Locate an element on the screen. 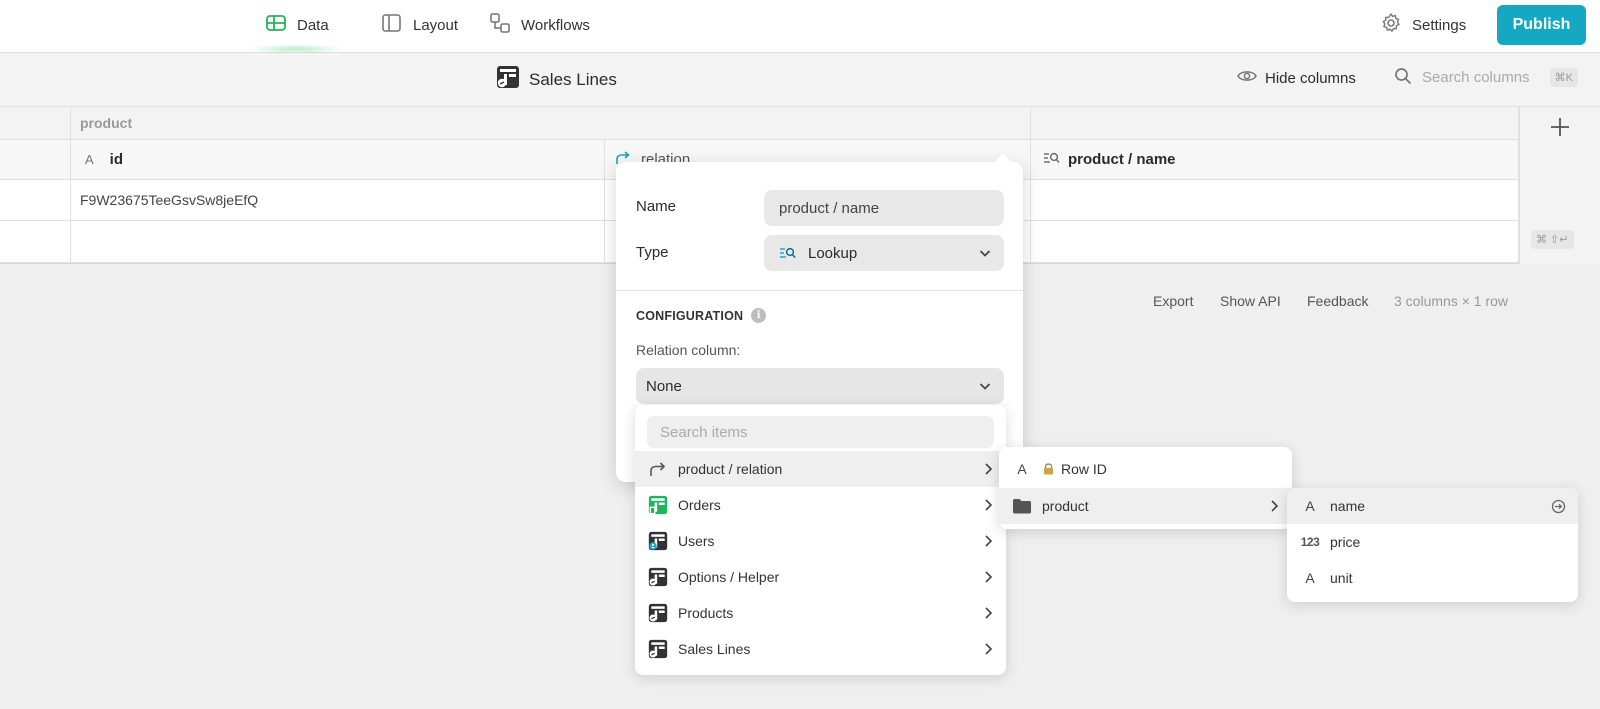 This screenshot has width=1600, height=709. menu-item-label: Options / Helper is located at coordinates (729, 577).